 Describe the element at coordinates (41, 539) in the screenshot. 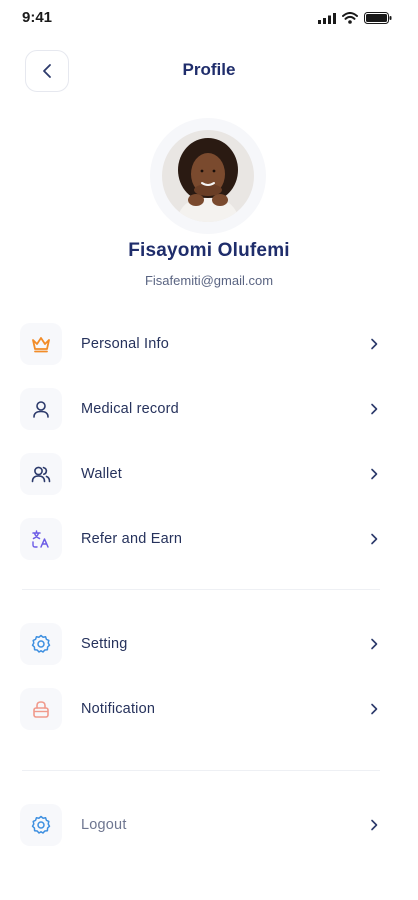

I see `translate-icon` at that location.